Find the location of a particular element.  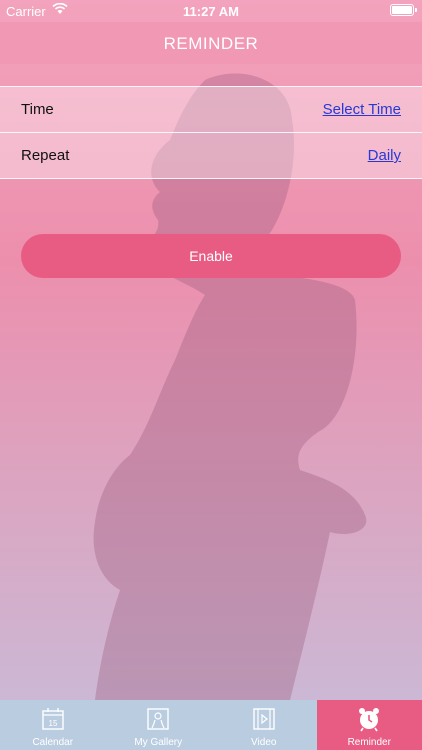

battery-icon is located at coordinates (403, 10).